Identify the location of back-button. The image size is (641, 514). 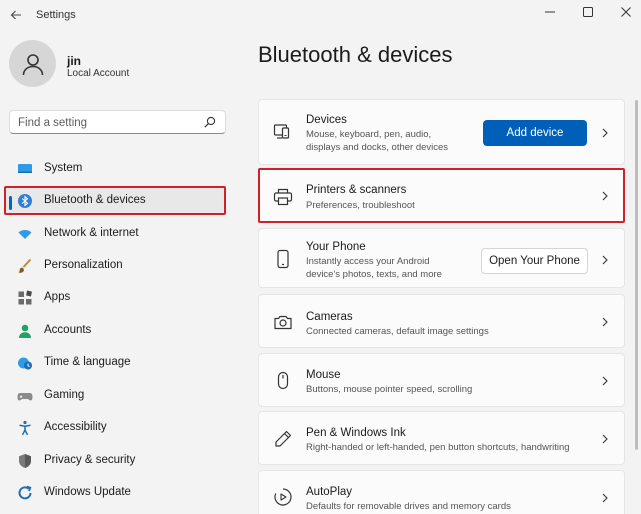
(16, 16).